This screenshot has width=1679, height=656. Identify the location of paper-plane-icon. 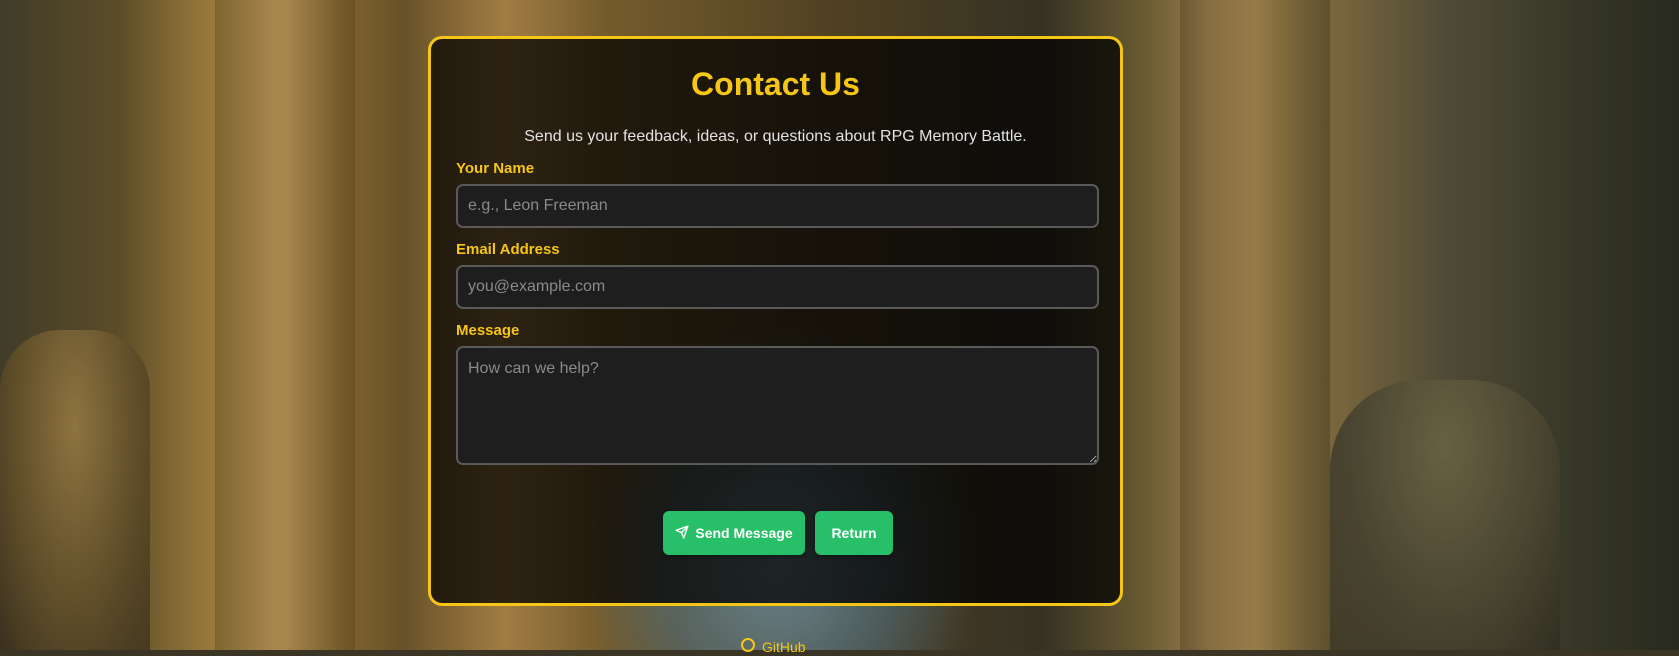
(682, 533).